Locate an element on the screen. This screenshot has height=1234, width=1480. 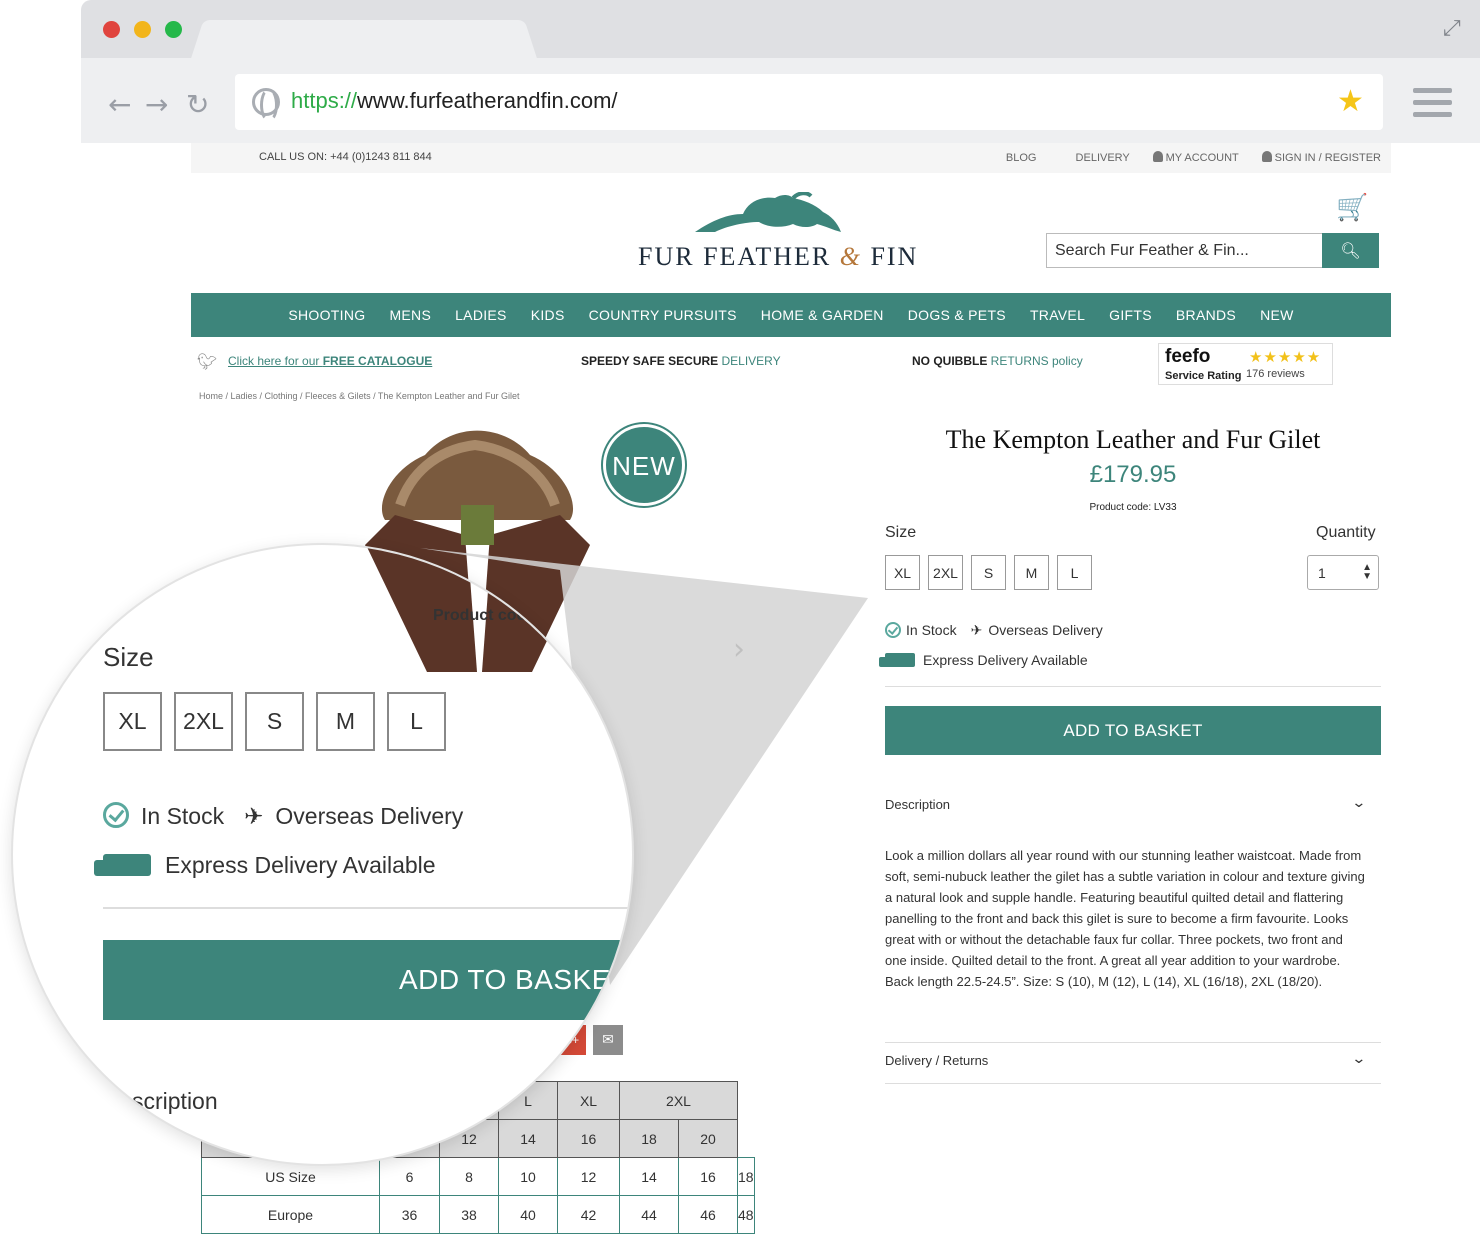
delivery-link: DELIVERY is located at coordinates (1103, 158).